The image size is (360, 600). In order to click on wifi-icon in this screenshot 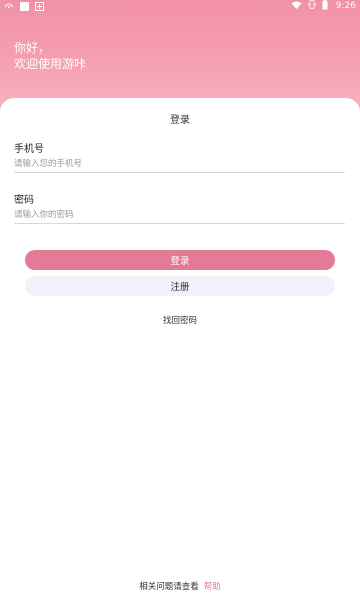, I will do `click(296, 6)`.